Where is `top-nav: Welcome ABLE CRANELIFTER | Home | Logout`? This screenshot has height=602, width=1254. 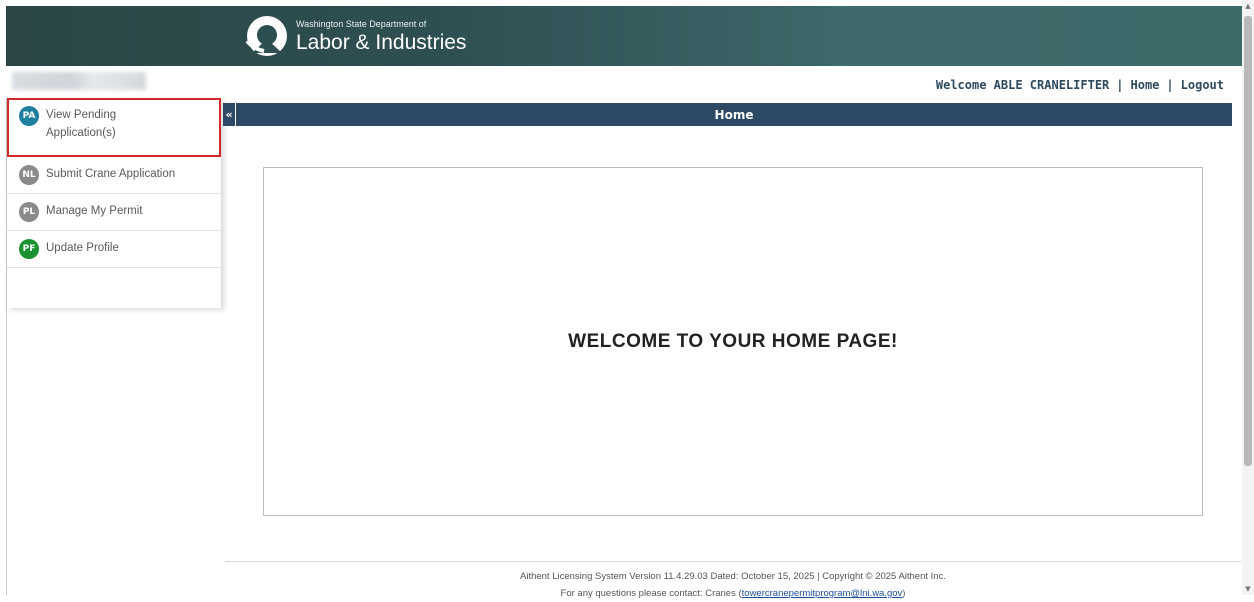 top-nav: Welcome ABLE CRANELIFTER | Home | Logout is located at coordinates (1080, 85).